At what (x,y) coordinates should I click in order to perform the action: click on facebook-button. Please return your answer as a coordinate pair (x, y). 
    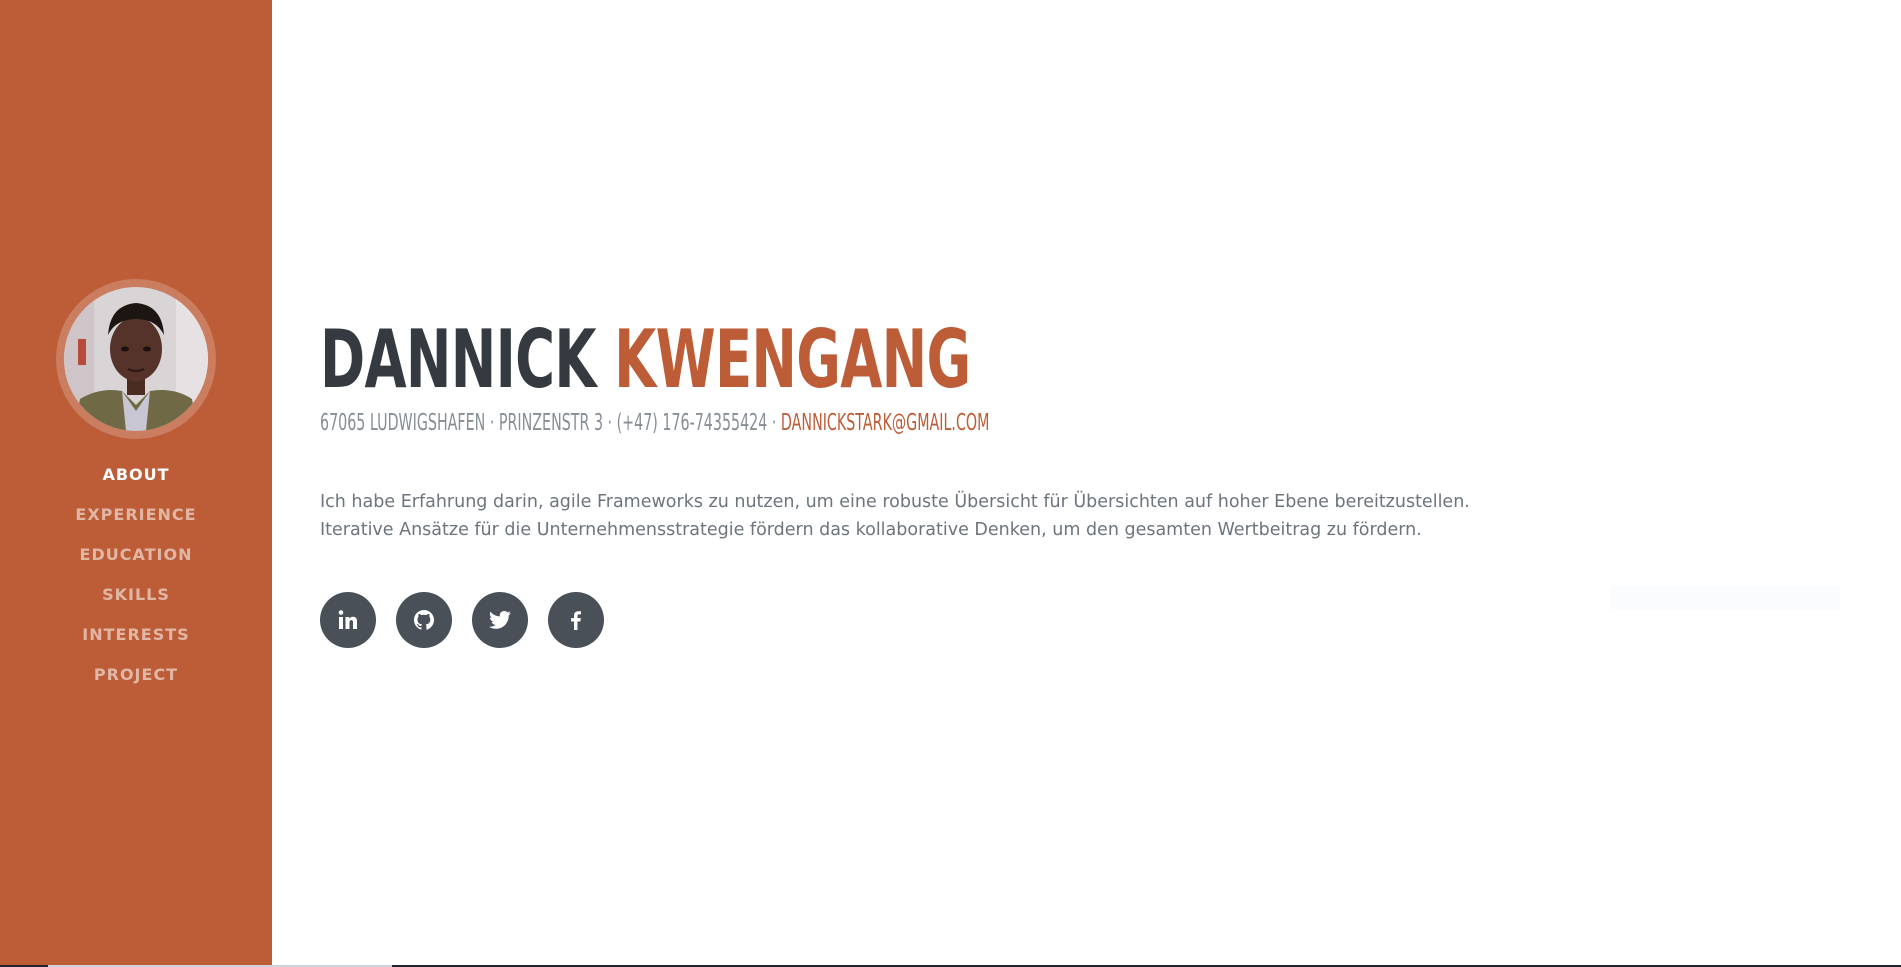
    Looking at the image, I should click on (576, 620).